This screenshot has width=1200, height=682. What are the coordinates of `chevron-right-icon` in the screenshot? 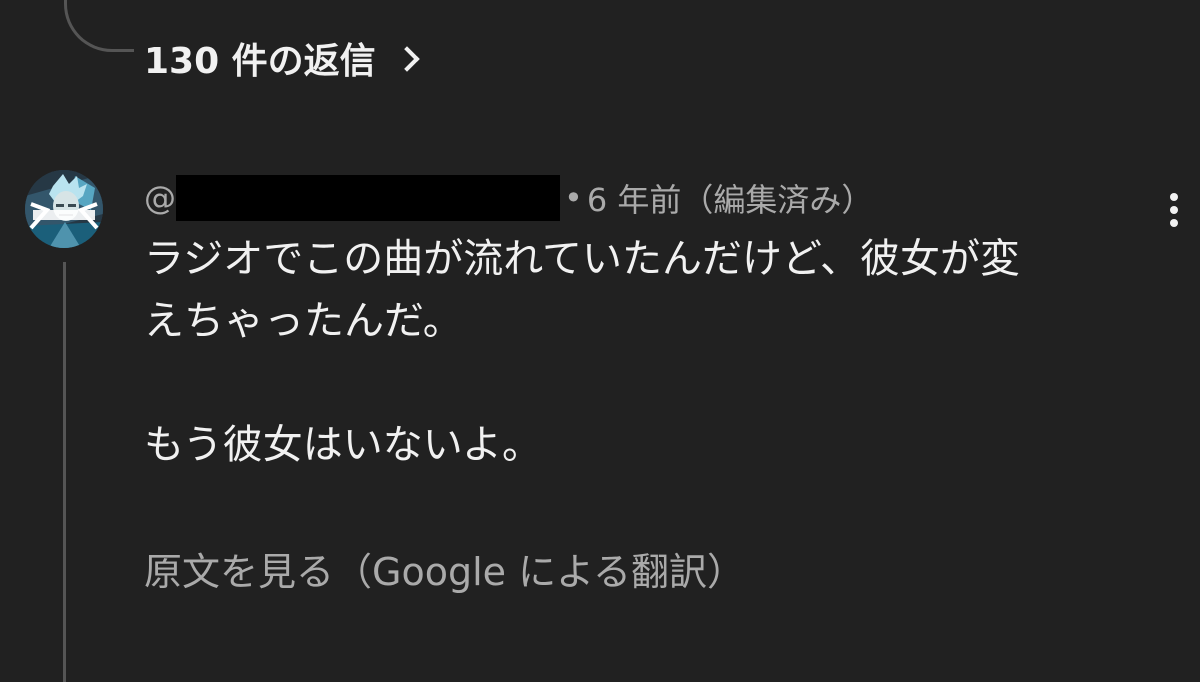 It's located at (406, 59).